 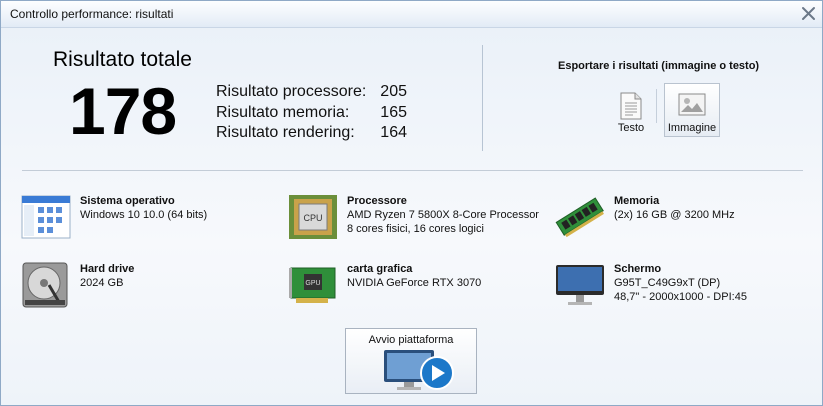 What do you see at coordinates (291, 91) in the screenshot?
I see `cpu-score-label: Risultato processore:` at bounding box center [291, 91].